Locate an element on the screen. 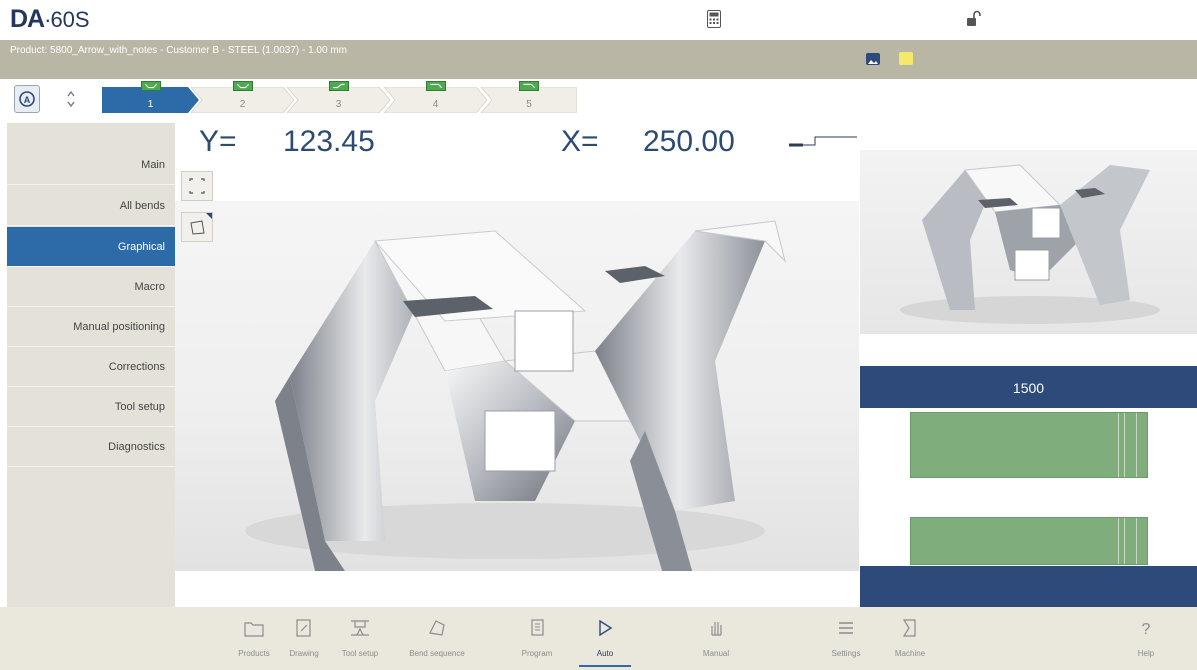 The image size is (1197, 670). logo-model: 60S is located at coordinates (70, 19).